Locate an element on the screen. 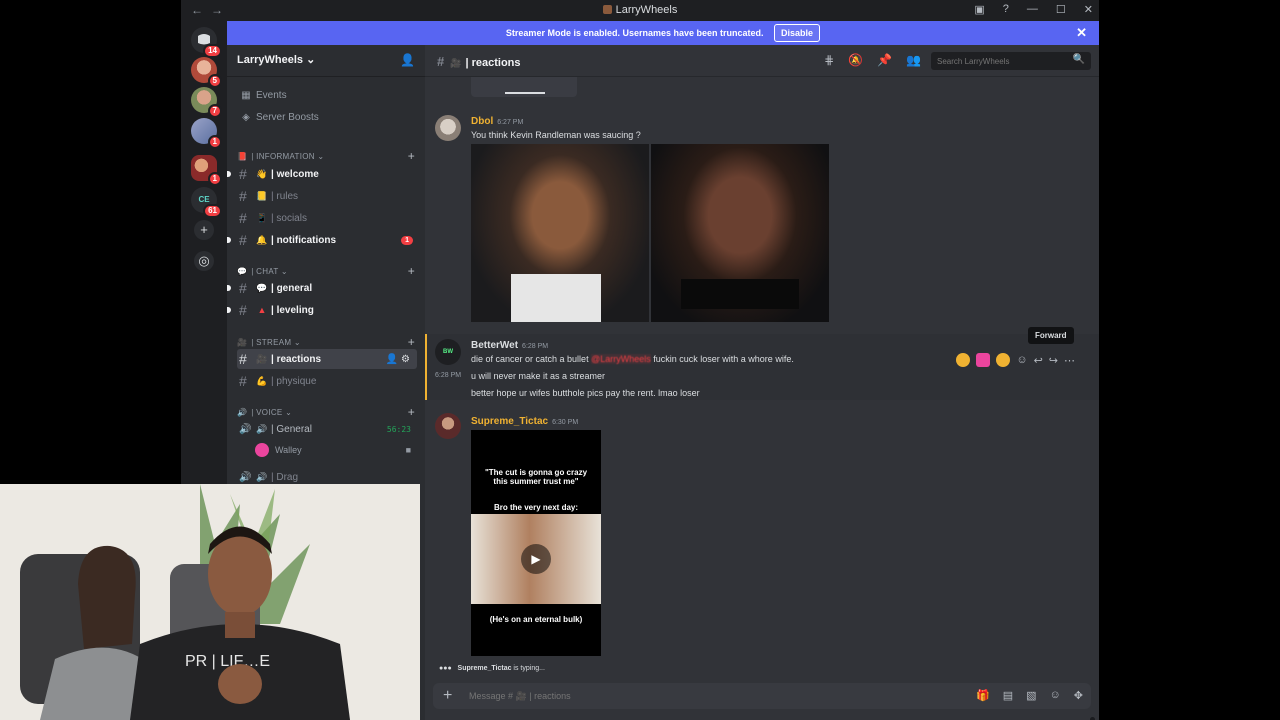  server-icon: CE 61 is located at coordinates (206, 202).